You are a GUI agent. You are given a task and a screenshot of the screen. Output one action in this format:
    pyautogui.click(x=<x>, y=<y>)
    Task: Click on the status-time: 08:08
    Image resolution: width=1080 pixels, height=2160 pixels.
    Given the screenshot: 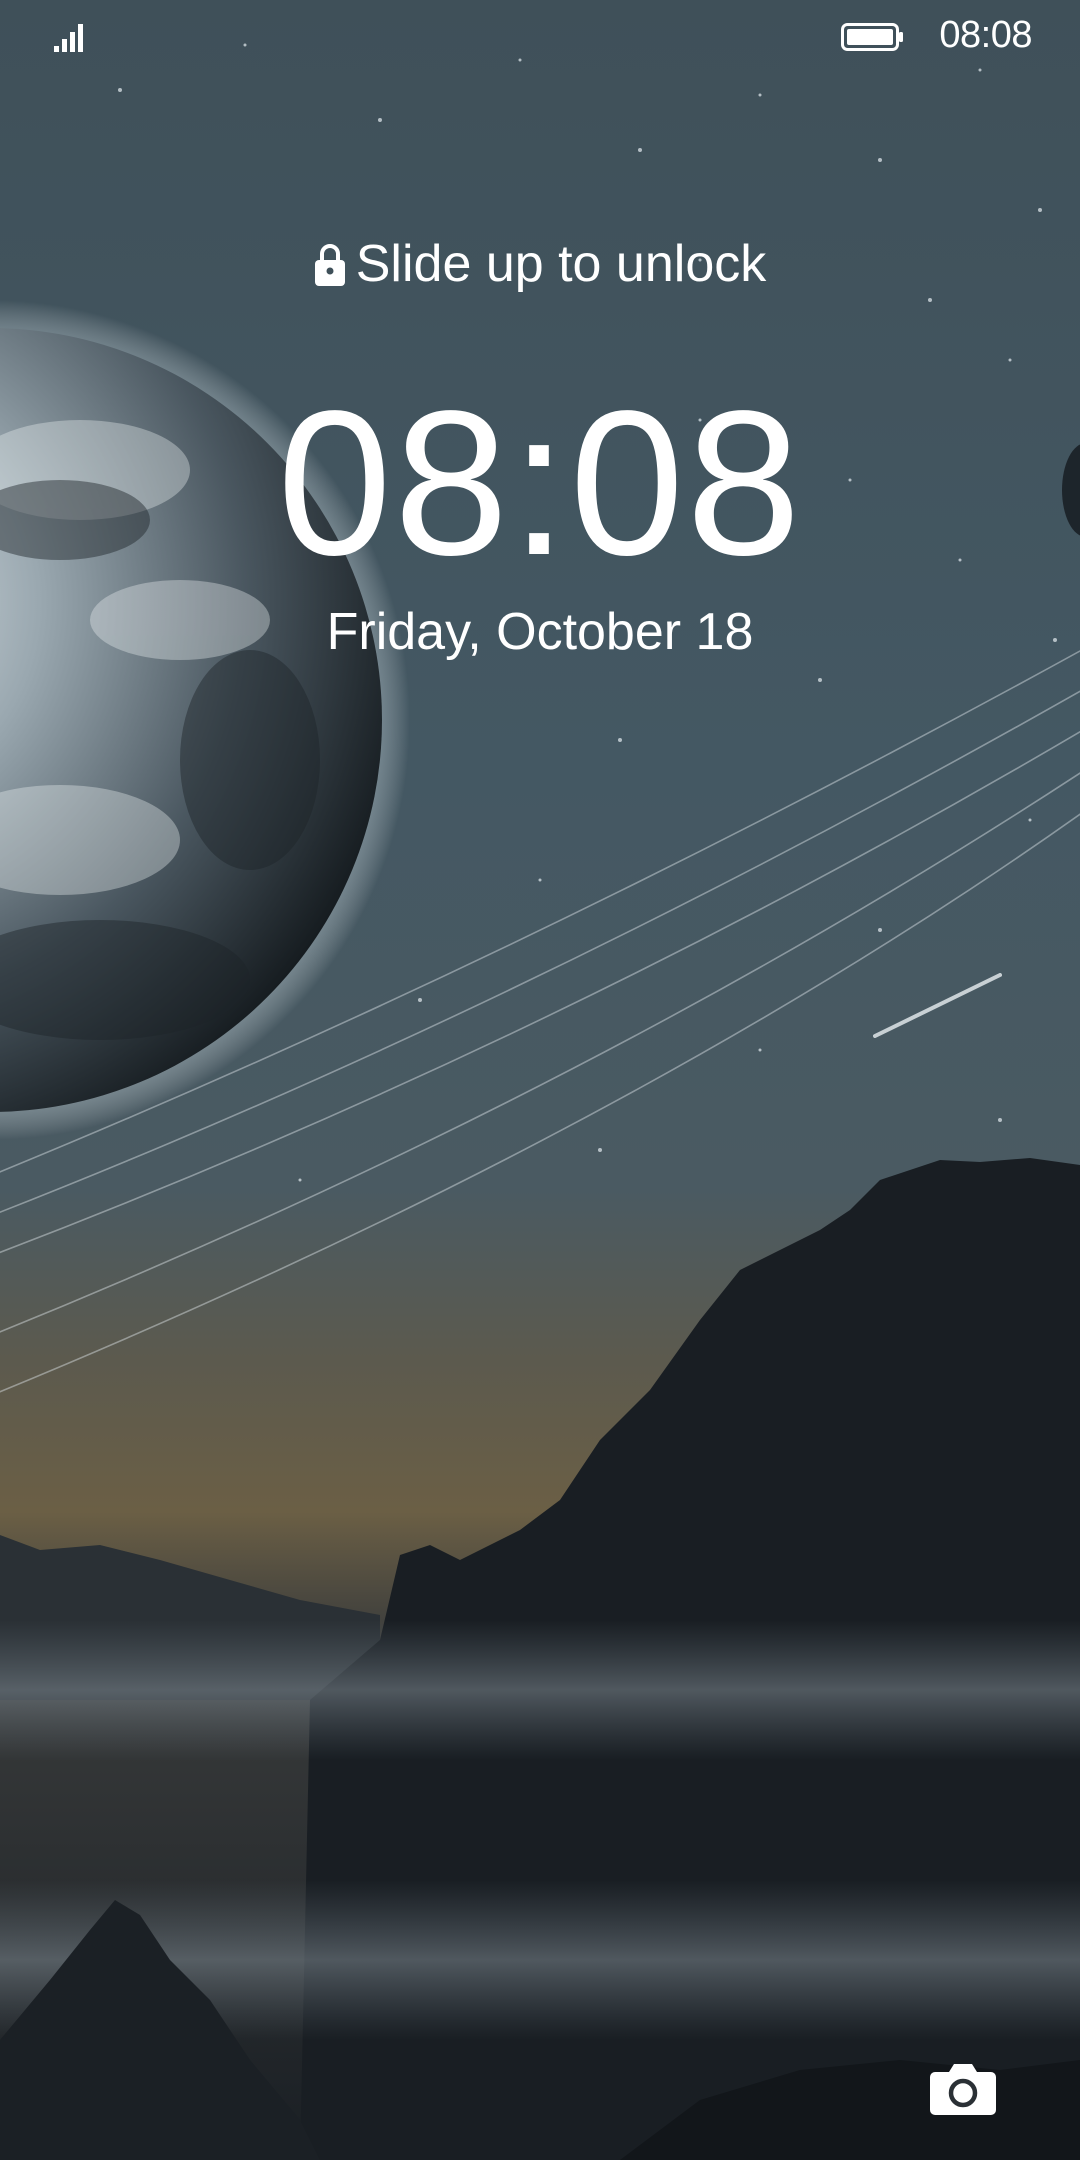 What is the action you would take?
    pyautogui.click(x=985, y=35)
    